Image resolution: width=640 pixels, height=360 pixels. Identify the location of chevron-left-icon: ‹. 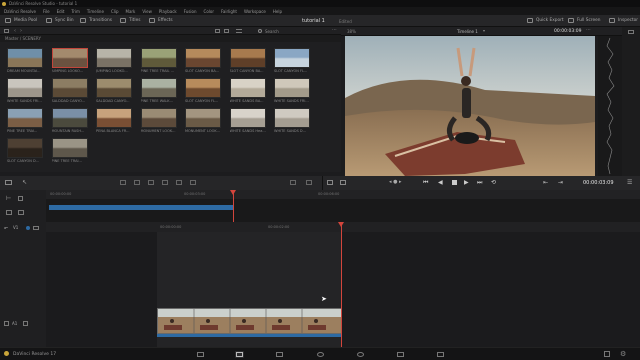
(15, 31).